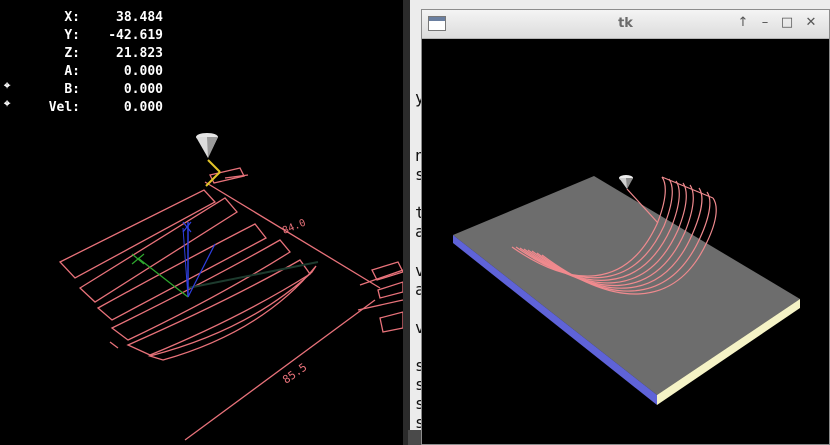  Describe the element at coordinates (87, 109) in the screenshot. I see `dro-row-vel: Vel: 0.000` at that location.